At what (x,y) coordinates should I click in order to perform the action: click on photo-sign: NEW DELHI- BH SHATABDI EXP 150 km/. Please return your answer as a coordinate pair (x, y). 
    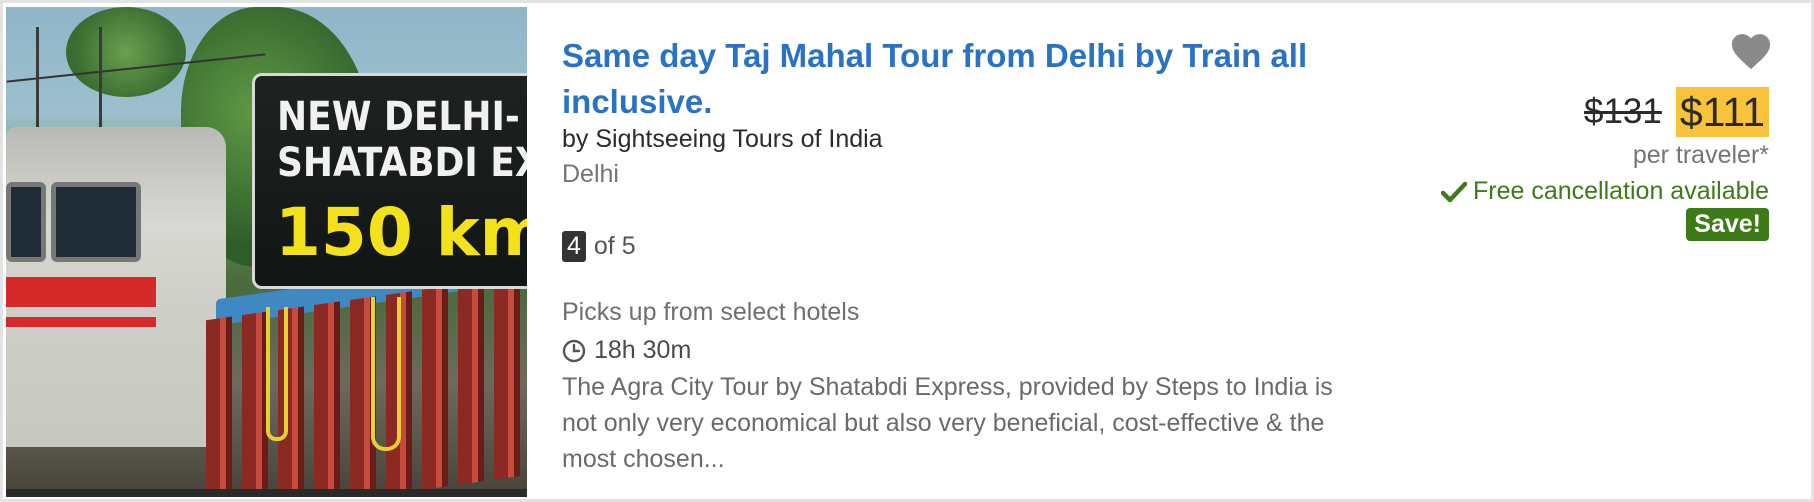
    Looking at the image, I should click on (389, 181).